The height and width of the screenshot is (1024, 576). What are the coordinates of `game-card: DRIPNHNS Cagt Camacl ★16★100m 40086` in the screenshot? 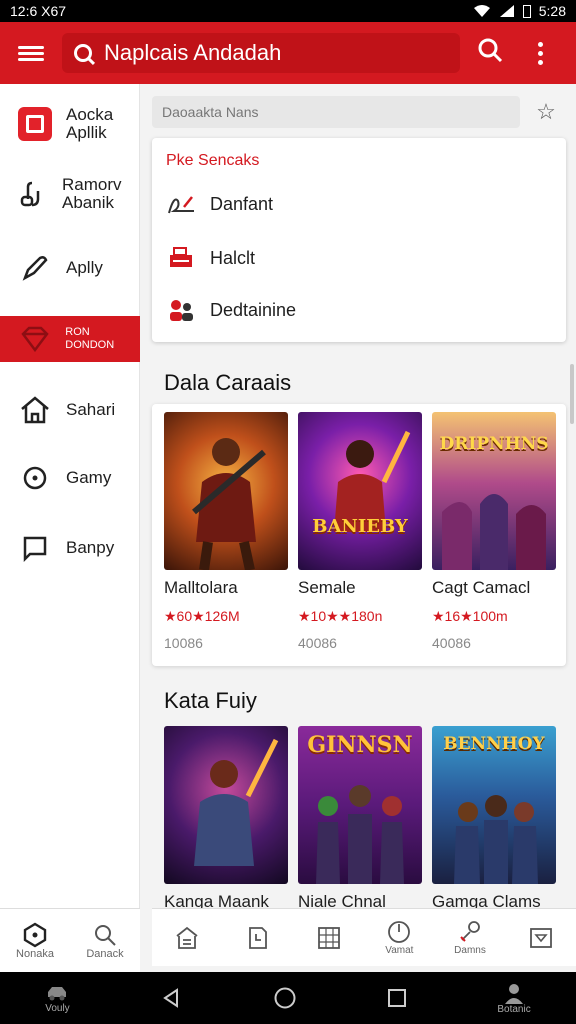 It's located at (495, 531).